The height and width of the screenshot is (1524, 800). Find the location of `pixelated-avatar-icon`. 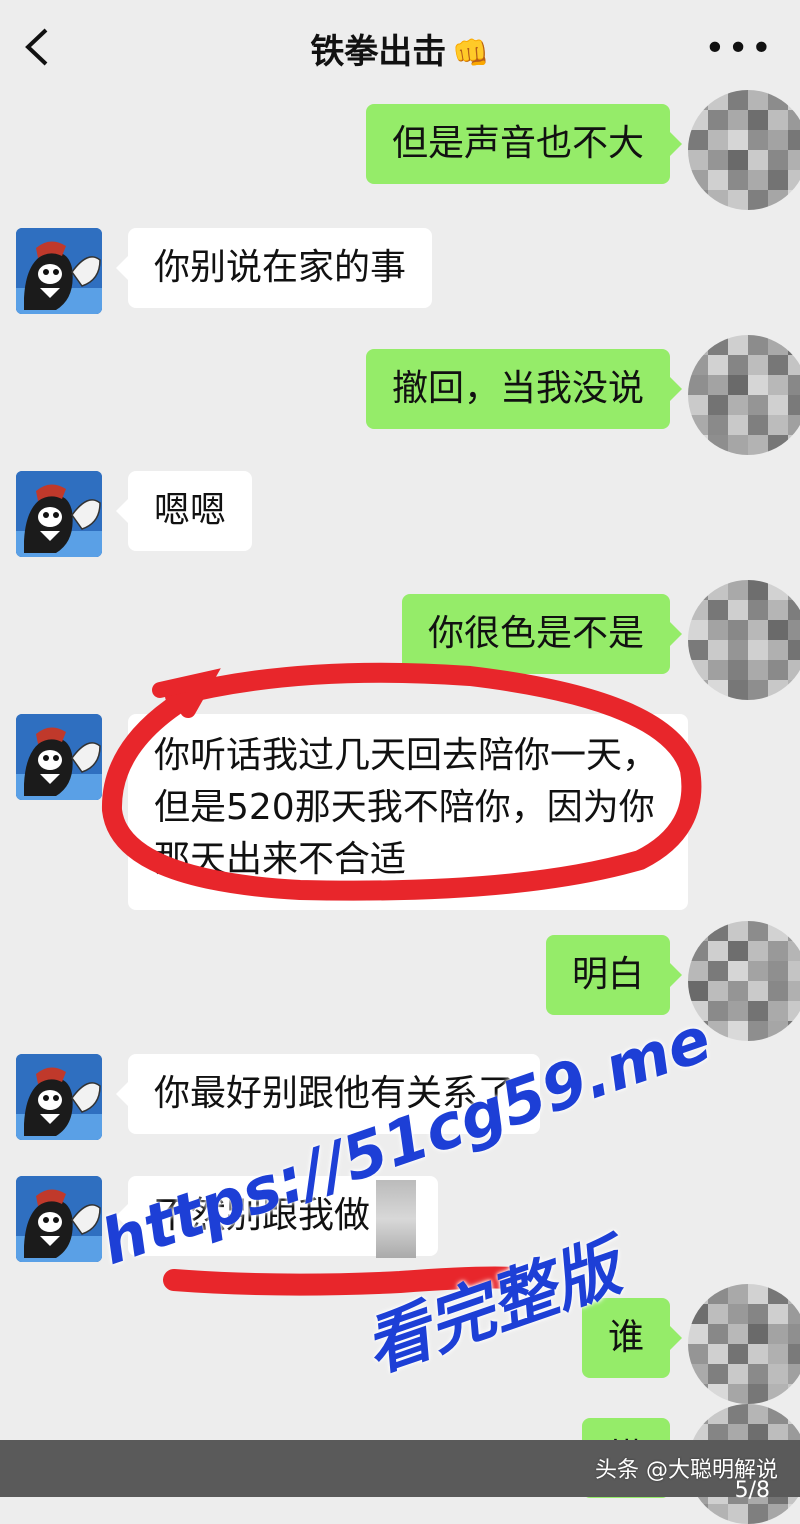

pixelated-avatar-icon is located at coordinates (744, 1344).